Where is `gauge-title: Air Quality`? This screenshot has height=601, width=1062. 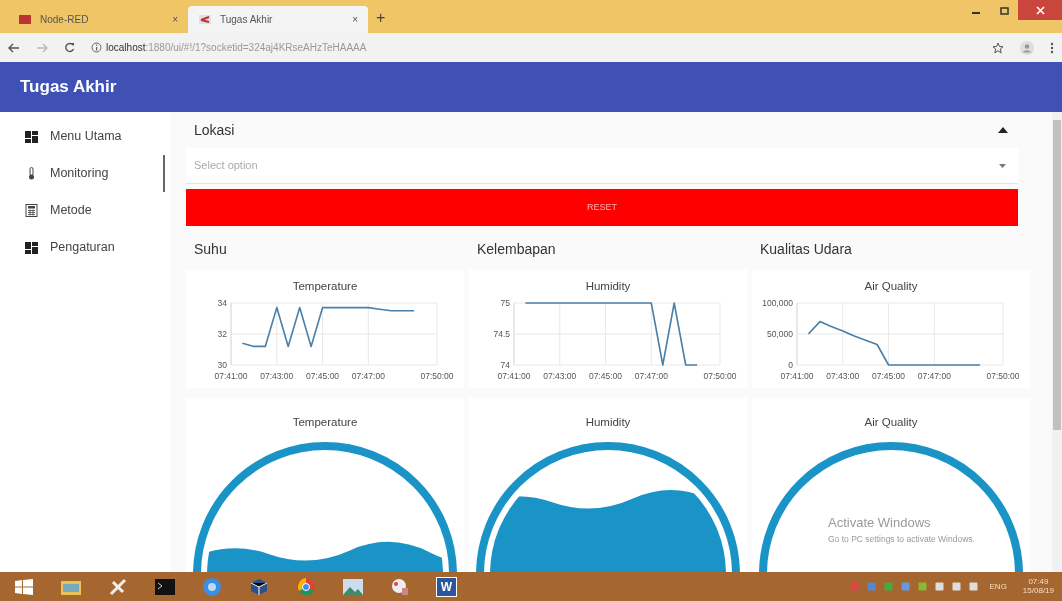 gauge-title: Air Quality is located at coordinates (891, 422).